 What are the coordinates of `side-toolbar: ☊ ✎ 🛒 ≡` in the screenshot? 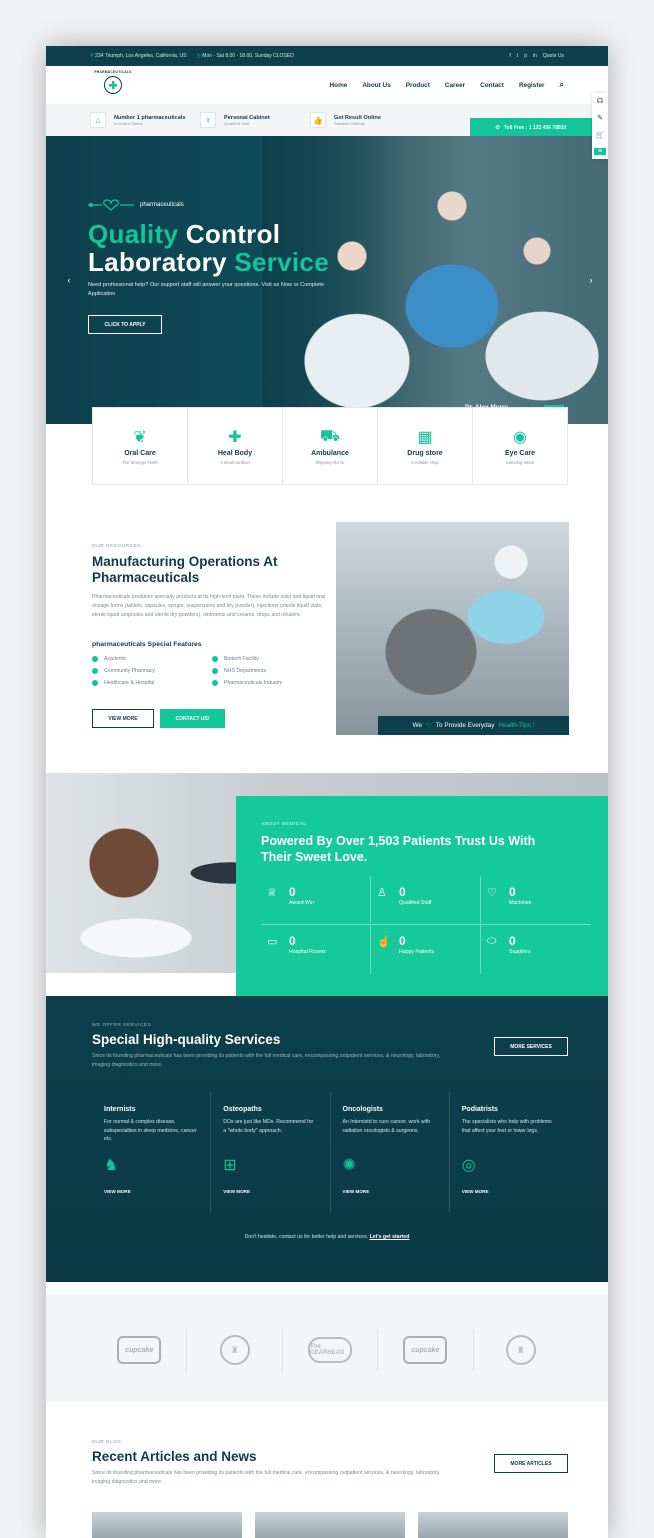 It's located at (600, 126).